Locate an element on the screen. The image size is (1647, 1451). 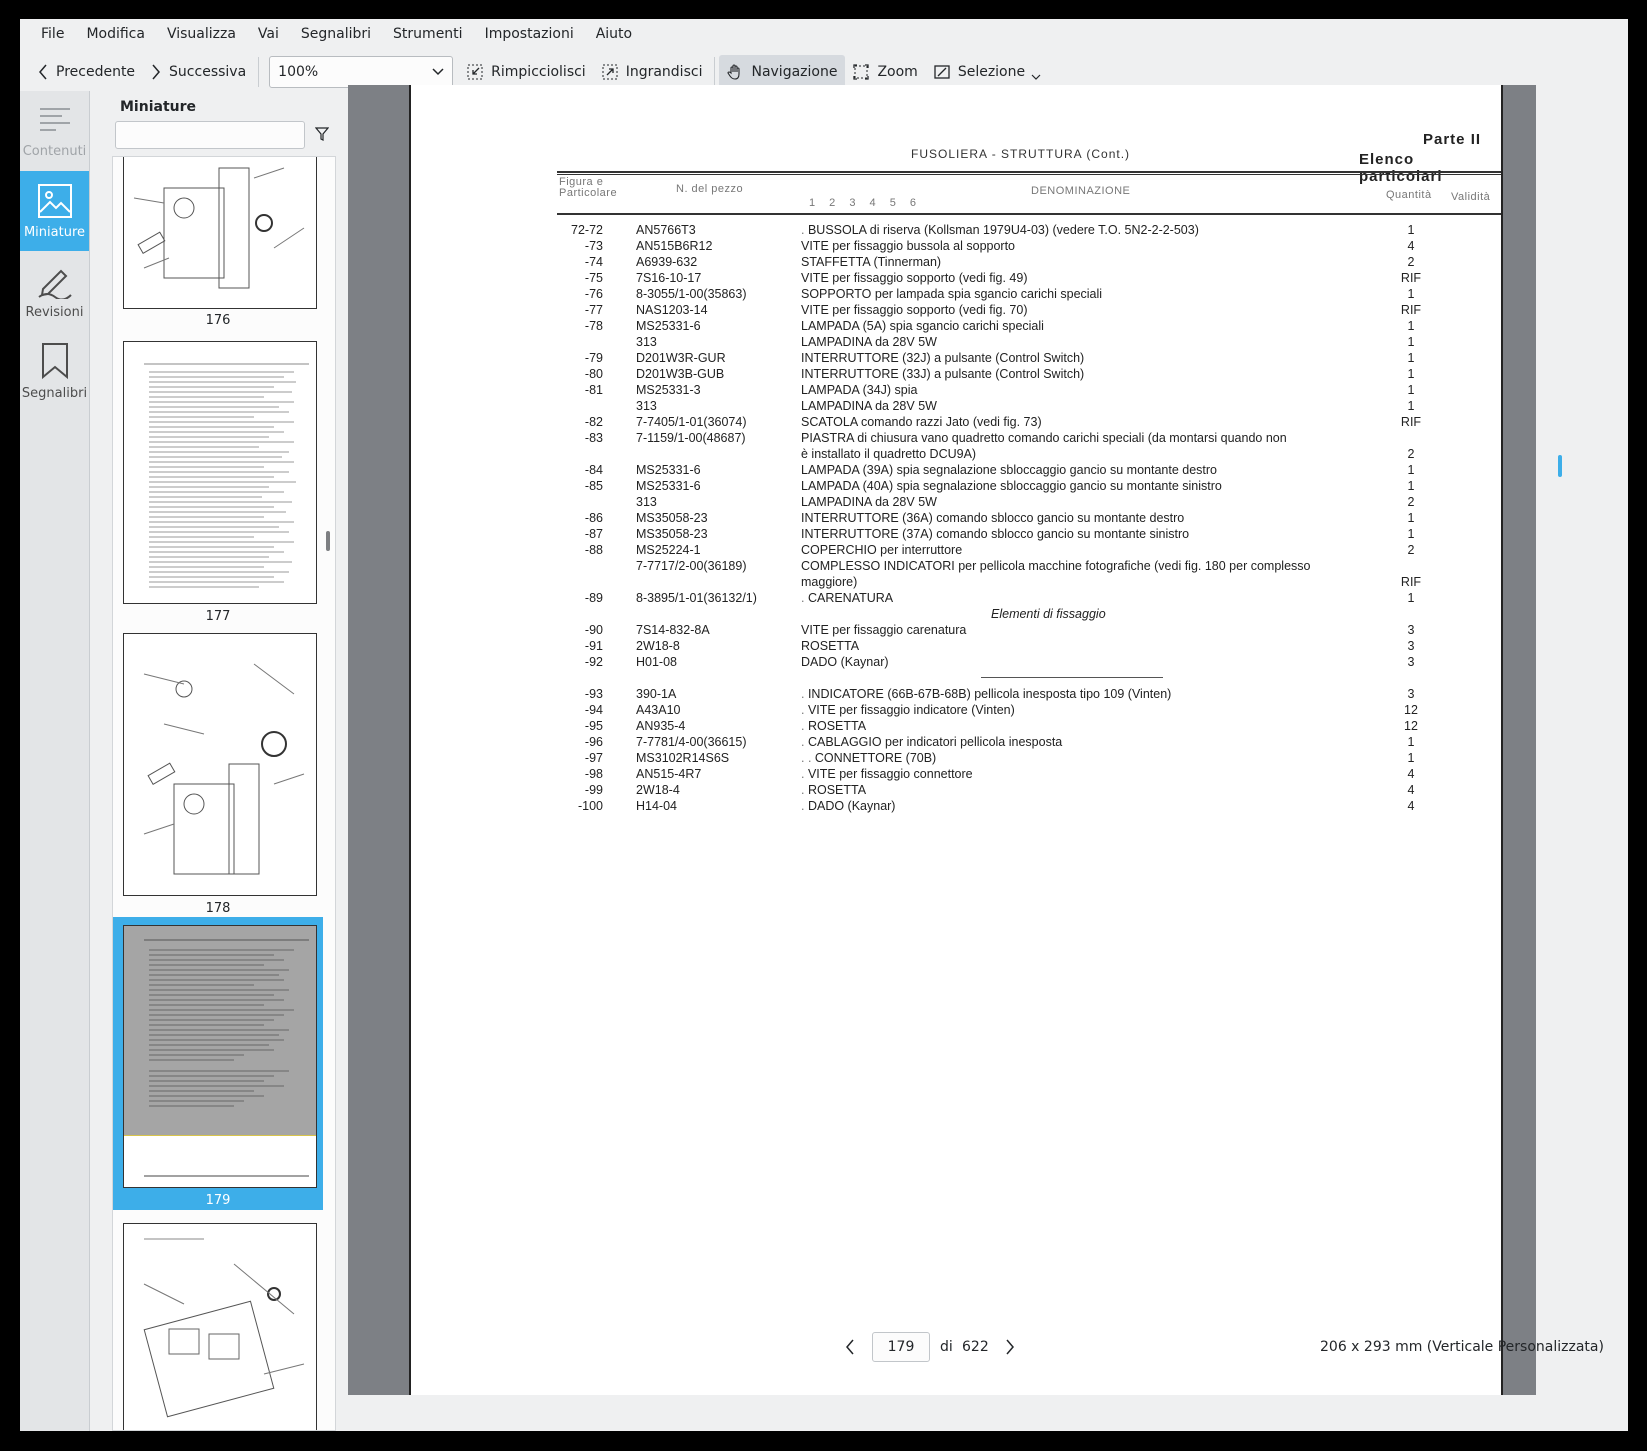
table-row: -99 2W18-4. ROSETTA 4 is located at coordinates (991, 791).